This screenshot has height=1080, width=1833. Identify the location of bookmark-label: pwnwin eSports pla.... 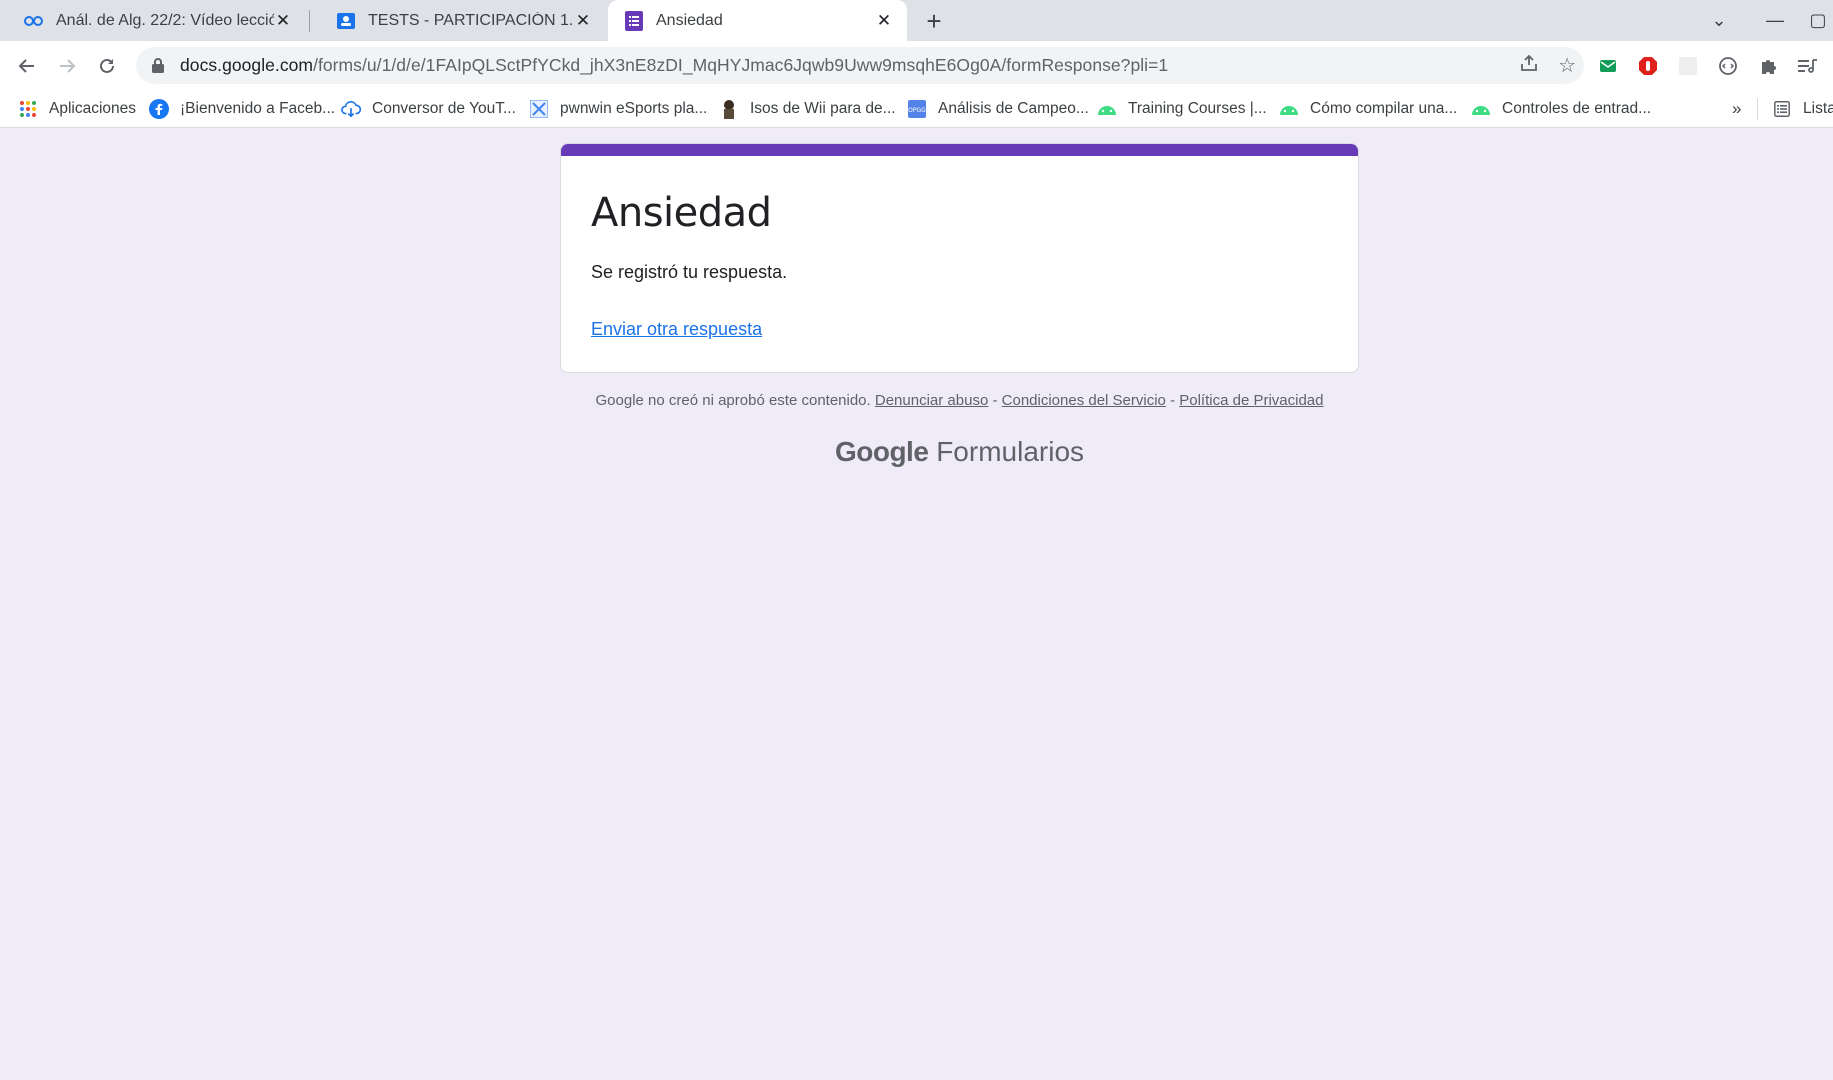
(634, 108).